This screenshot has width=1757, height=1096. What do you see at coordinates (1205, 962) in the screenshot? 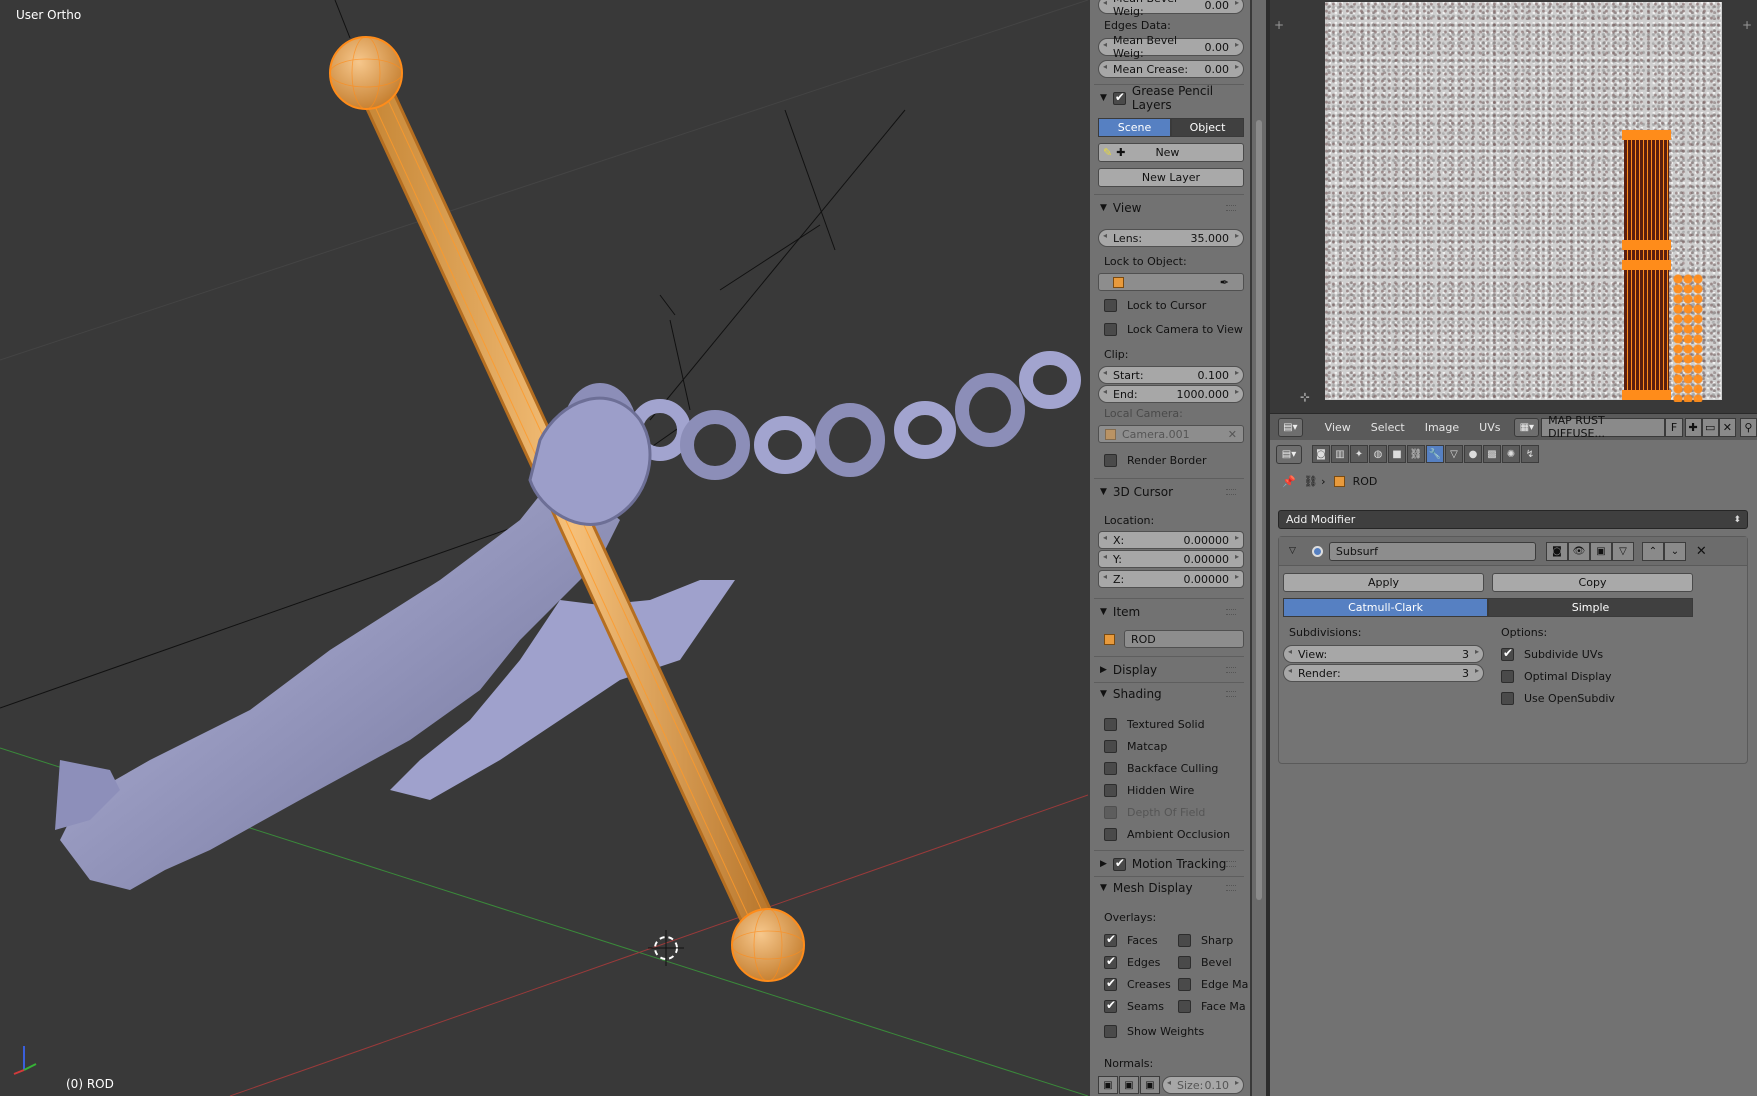
I see `bevel-checkbox: Bevel` at bounding box center [1205, 962].